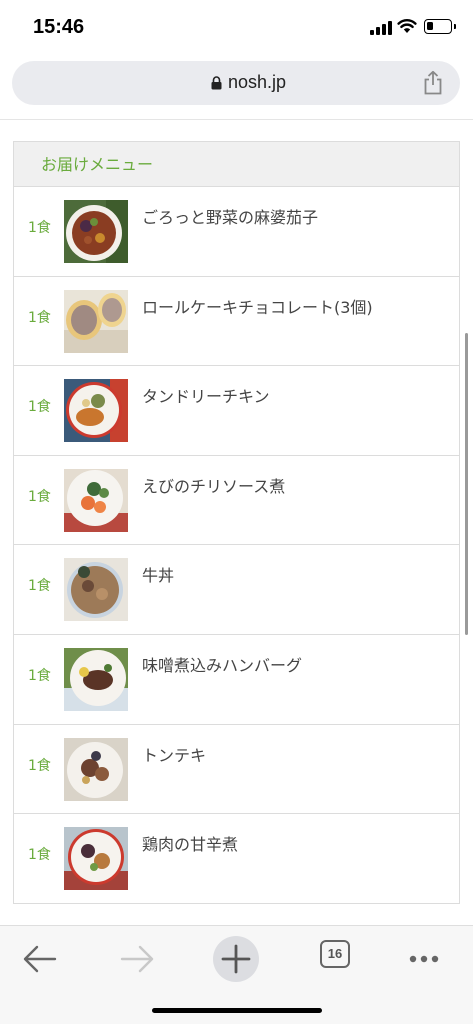 Image resolution: width=473 pixels, height=1024 pixels. What do you see at coordinates (59, 27) in the screenshot?
I see `status-time: 15:46` at bounding box center [59, 27].